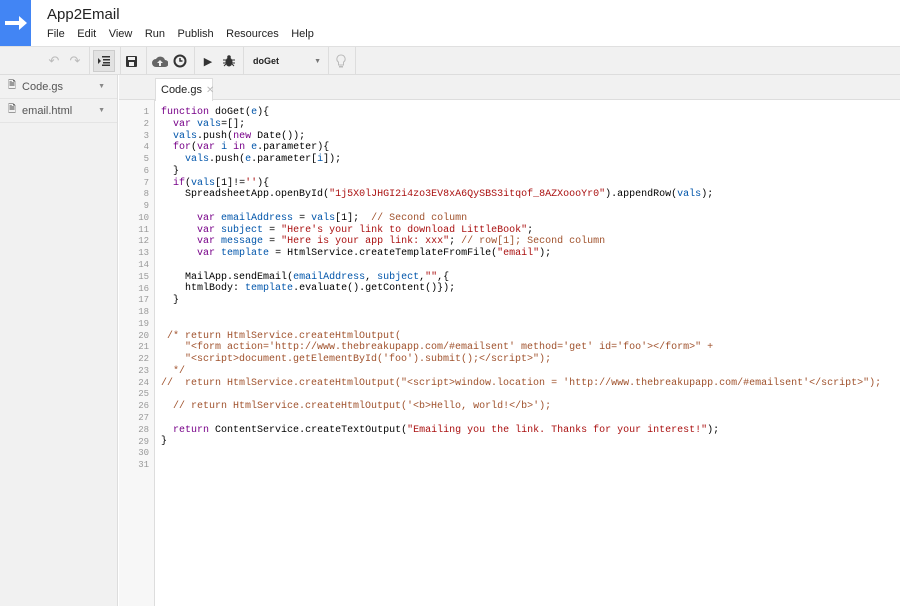 Image resolution: width=900 pixels, height=606 pixels. I want to click on code-token: parameter, so click(284, 160).